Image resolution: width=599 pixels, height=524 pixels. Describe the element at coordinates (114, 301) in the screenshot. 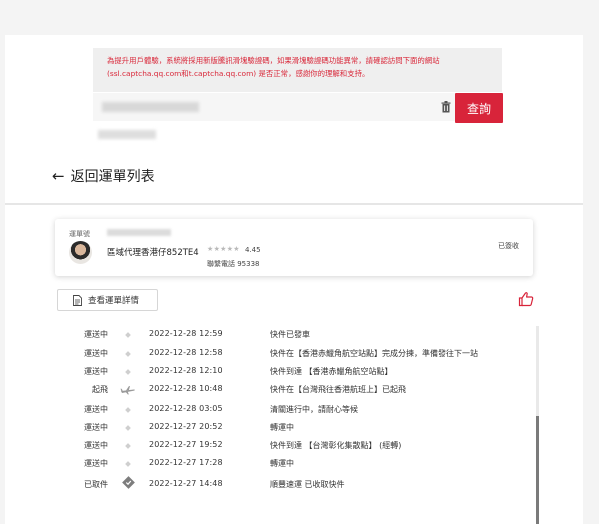

I see `view-details-label: 查看運單詳情` at that location.